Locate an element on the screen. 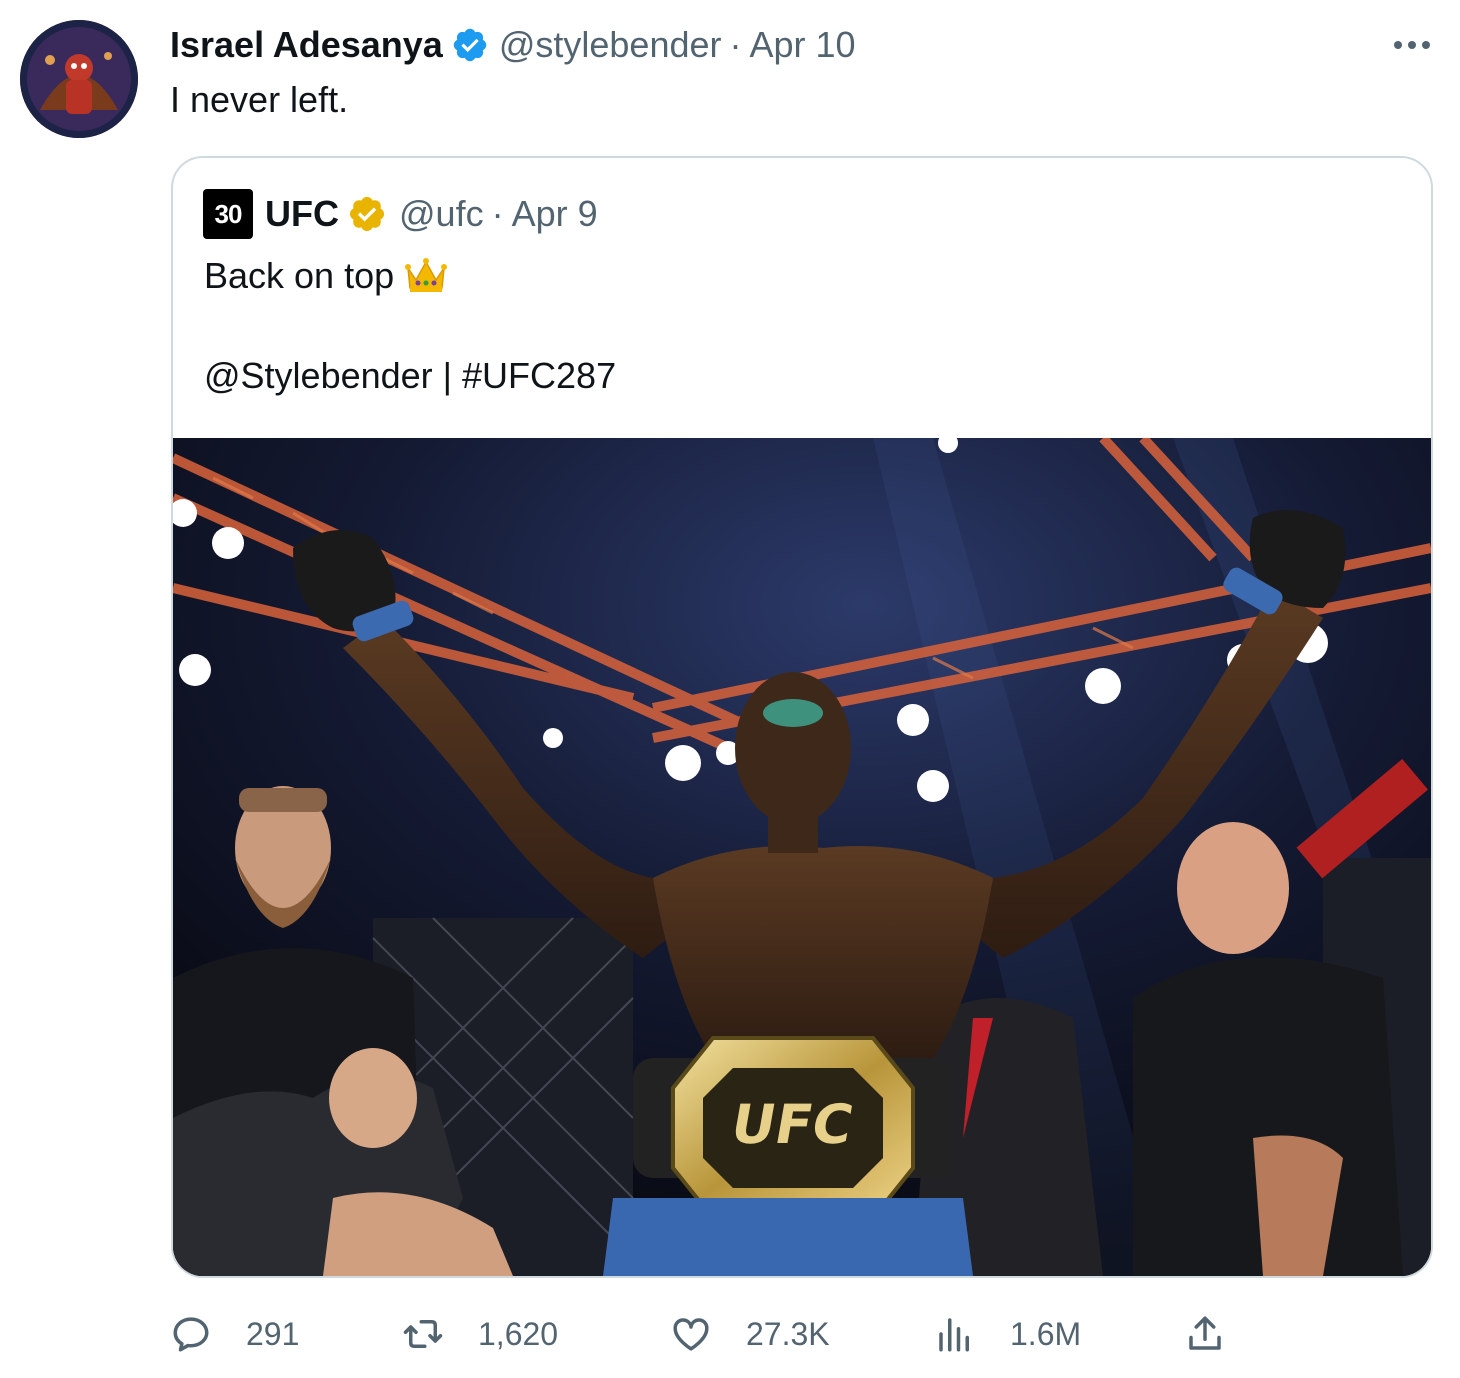 The image size is (1460, 1378). tweet-actions: 291 1,620 27.3K 1.6M is located at coordinates (710, 1334).